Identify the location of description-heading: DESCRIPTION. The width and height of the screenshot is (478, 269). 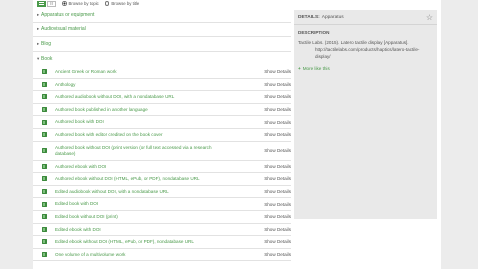
(314, 32).